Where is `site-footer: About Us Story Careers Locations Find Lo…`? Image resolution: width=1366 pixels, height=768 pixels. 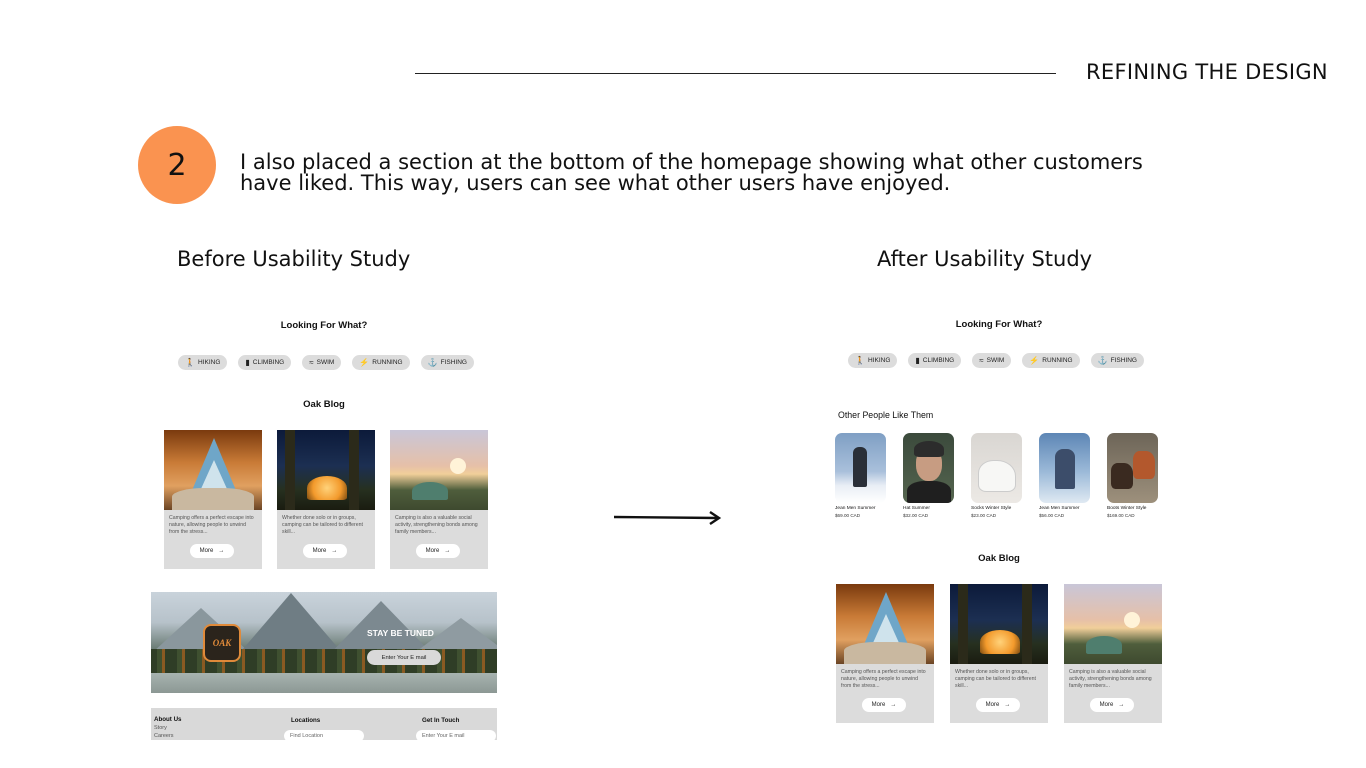 site-footer: About Us Story Careers Locations Find Lo… is located at coordinates (324, 724).